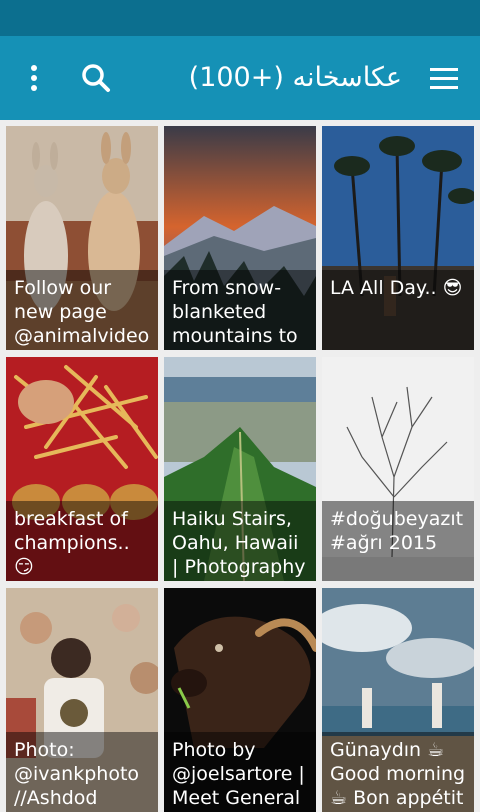 The height and width of the screenshot is (812, 480). I want to click on post-caption: From snow-blanketed mountains to, so click(240, 310).